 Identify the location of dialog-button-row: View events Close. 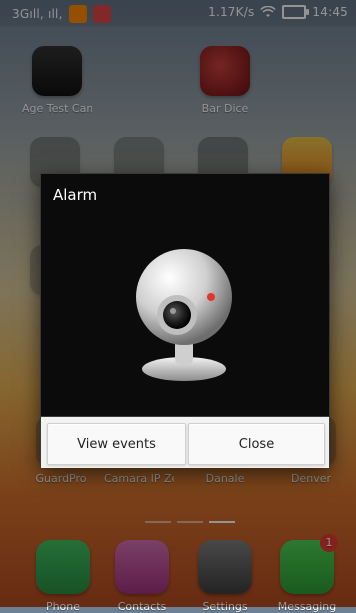
(185, 442).